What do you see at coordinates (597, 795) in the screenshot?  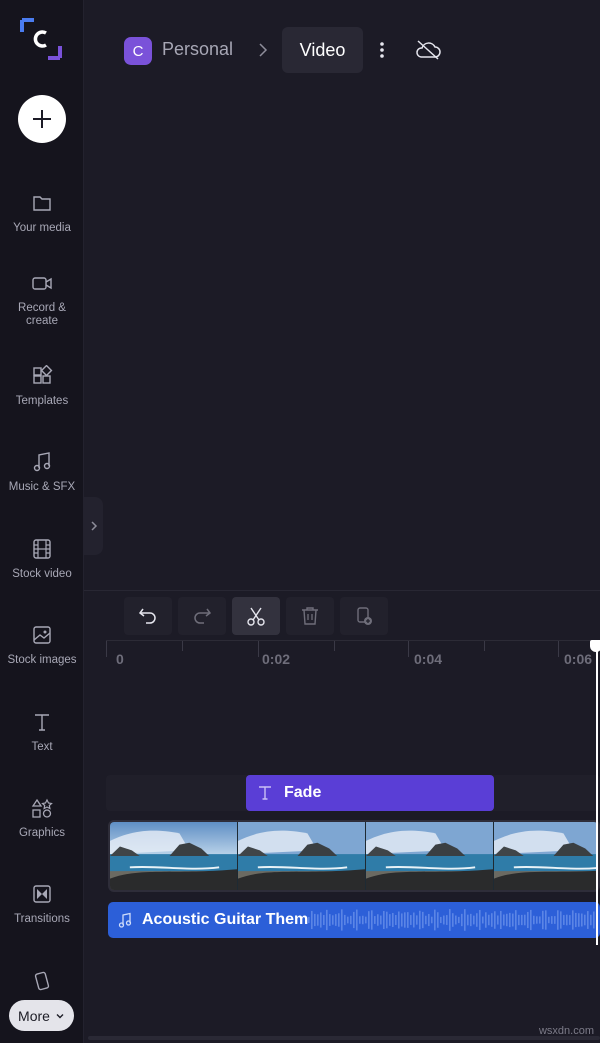 I see `playhead` at bounding box center [597, 795].